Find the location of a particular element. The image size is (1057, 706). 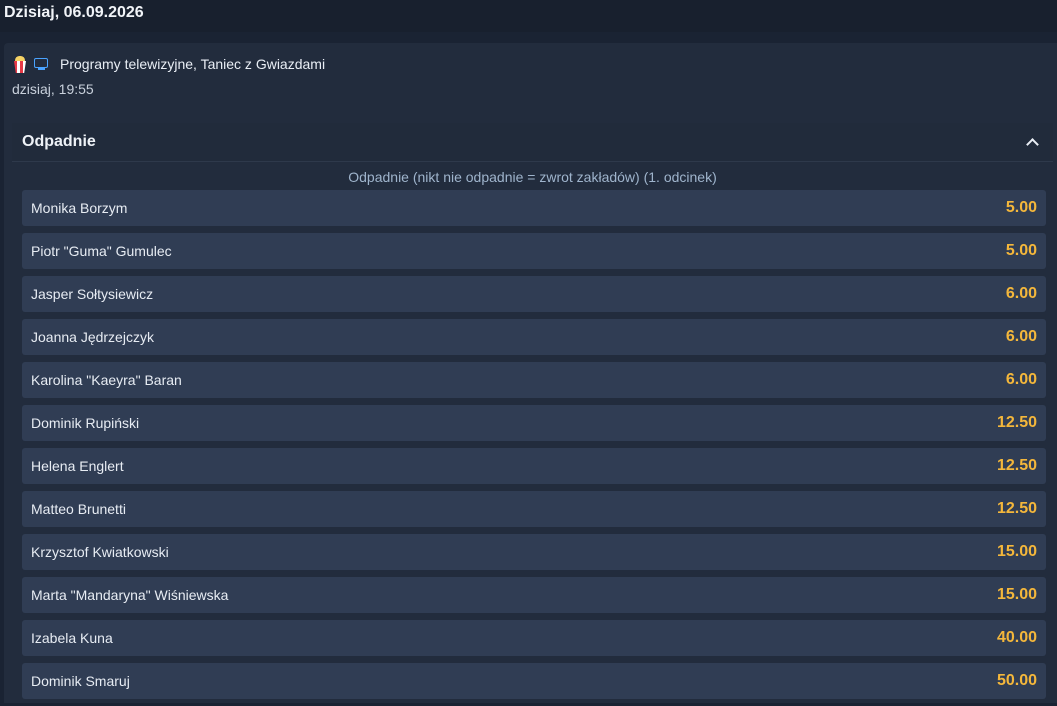

selection-row: Dominik Rupiński 12.50 is located at coordinates (534, 423).